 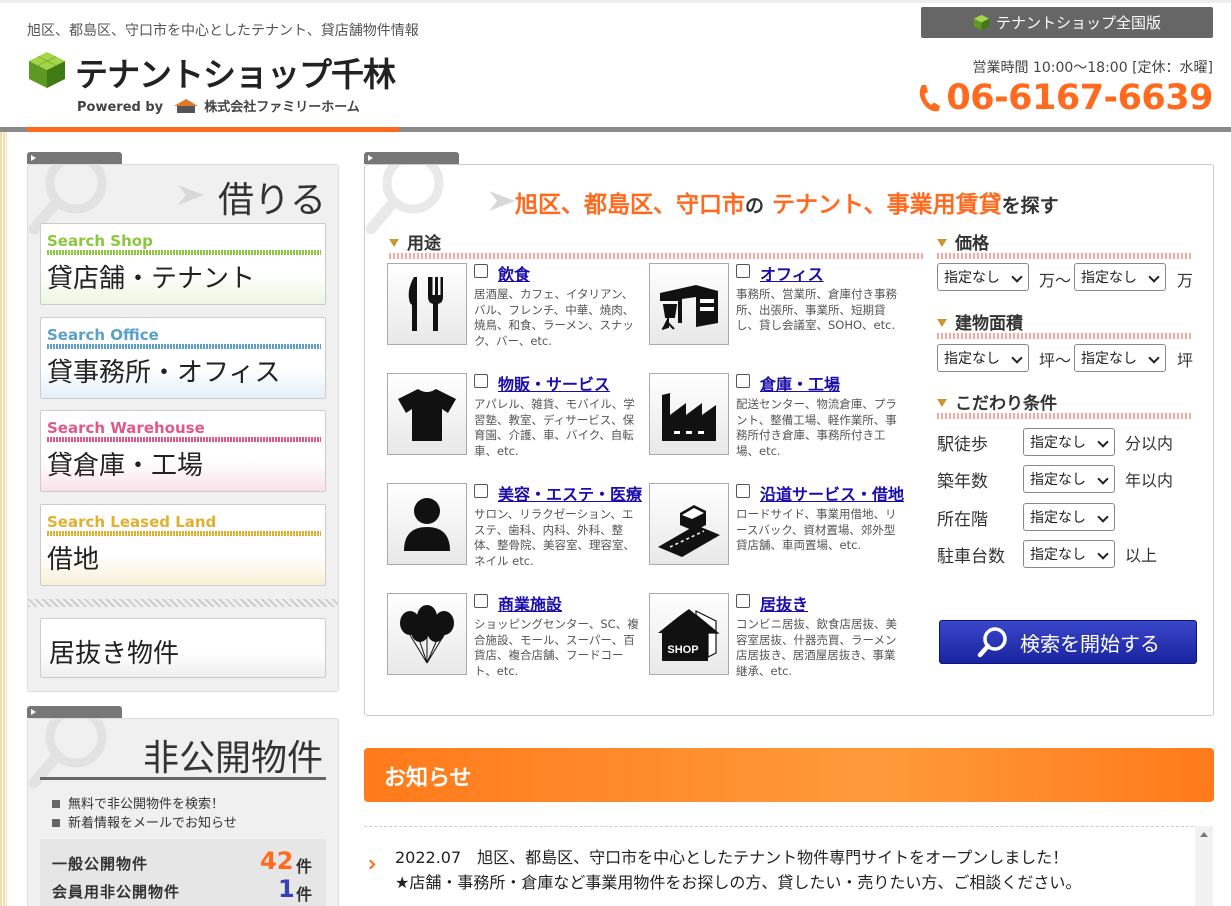 I want to click on usage-checkbox-warehouse, so click(x=743, y=381).